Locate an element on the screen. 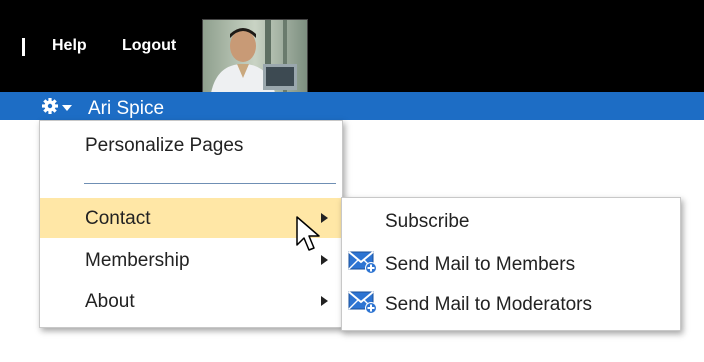  menu-item-contact: Contact is located at coordinates (117, 219).